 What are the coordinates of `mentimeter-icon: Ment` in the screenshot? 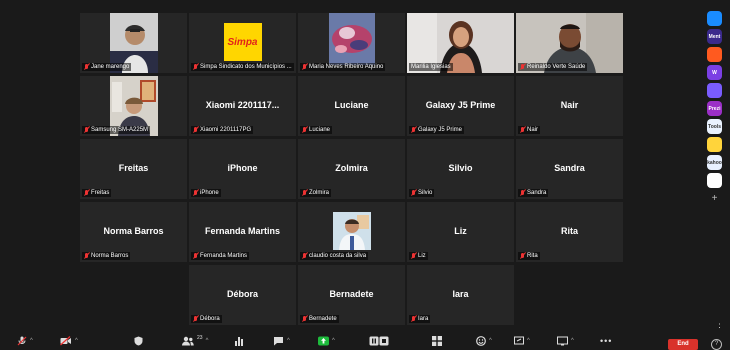 It's located at (714, 36).